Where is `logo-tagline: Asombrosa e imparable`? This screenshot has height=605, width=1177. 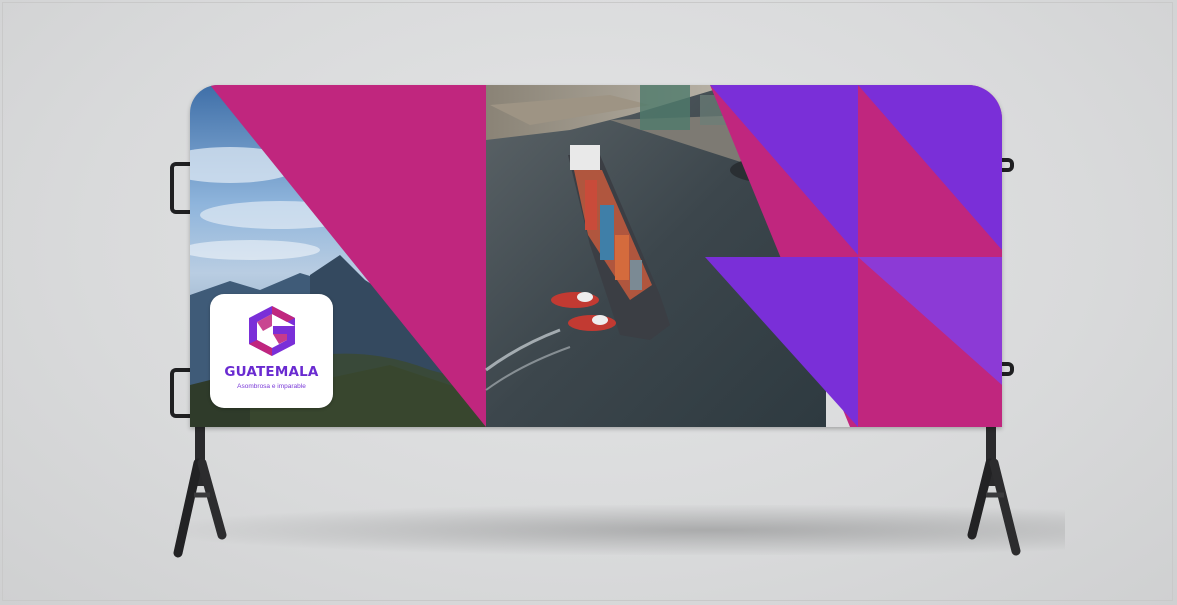 logo-tagline: Asombrosa e imparable is located at coordinates (271, 386).